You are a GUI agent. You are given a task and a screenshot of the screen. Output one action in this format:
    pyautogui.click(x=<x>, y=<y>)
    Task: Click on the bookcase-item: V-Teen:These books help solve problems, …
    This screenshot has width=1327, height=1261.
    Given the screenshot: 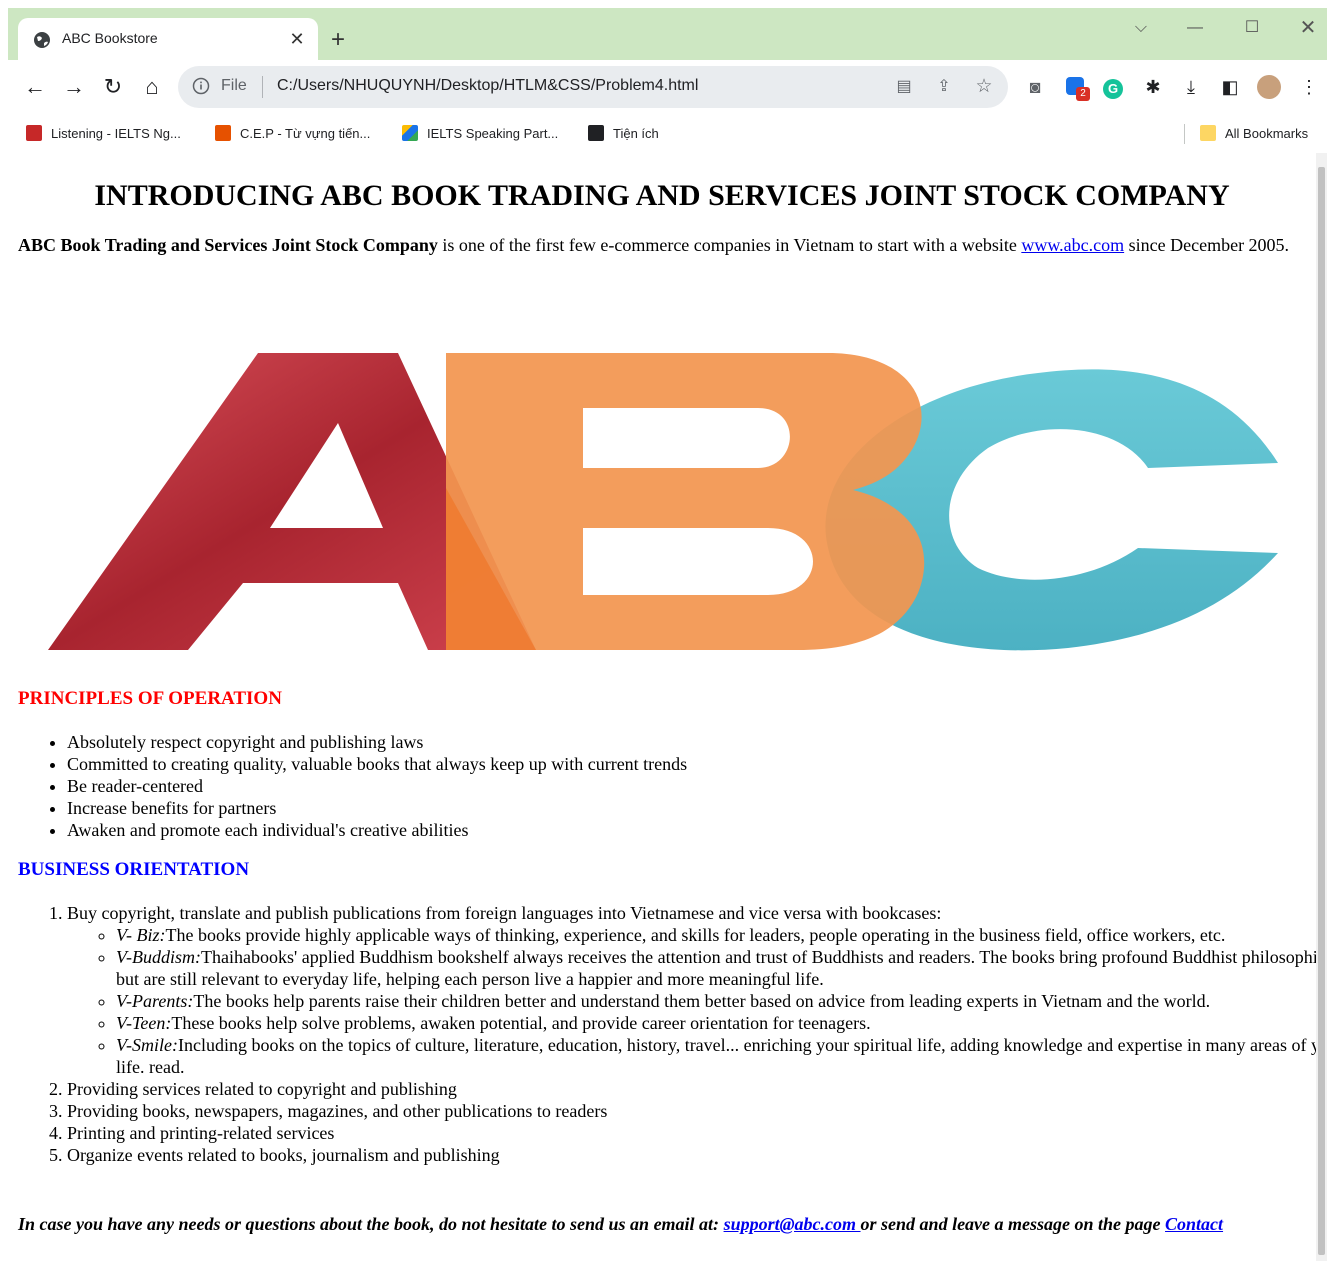 What is the action you would take?
    pyautogui.click(x=716, y=1023)
    